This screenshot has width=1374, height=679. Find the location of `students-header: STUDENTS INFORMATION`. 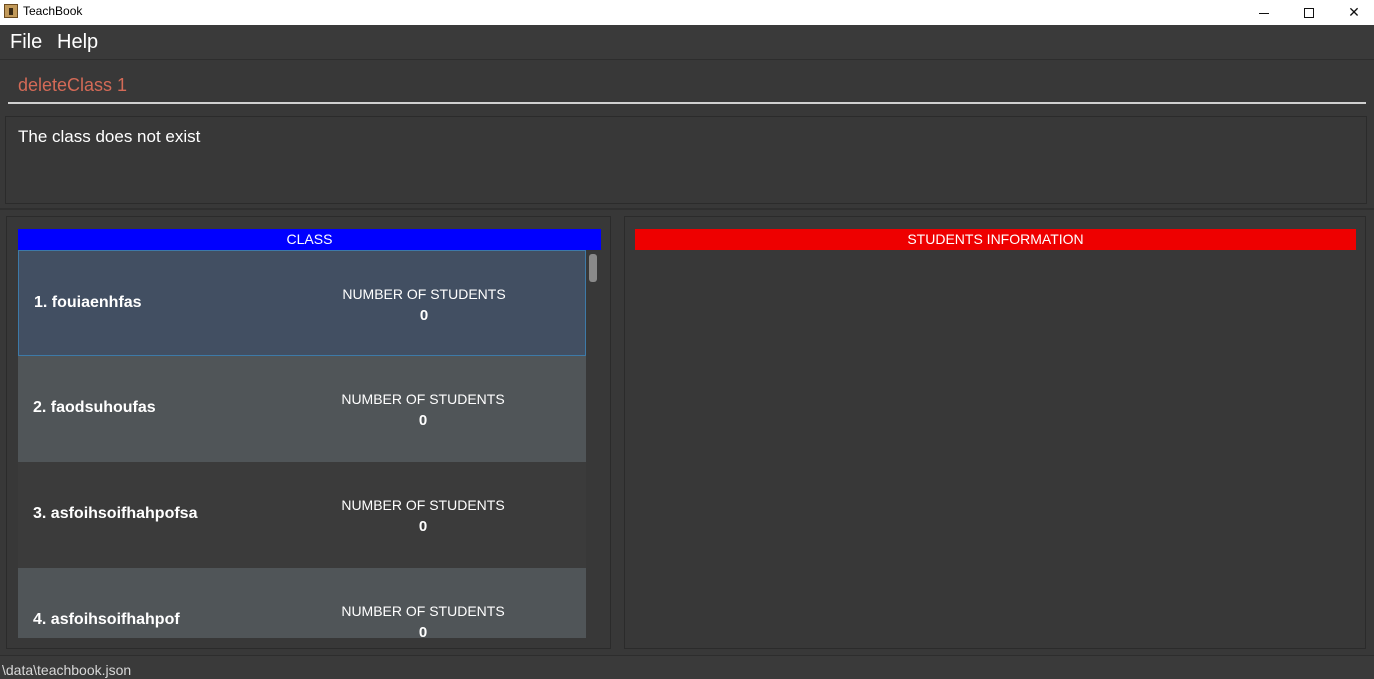

students-header: STUDENTS INFORMATION is located at coordinates (995, 239).